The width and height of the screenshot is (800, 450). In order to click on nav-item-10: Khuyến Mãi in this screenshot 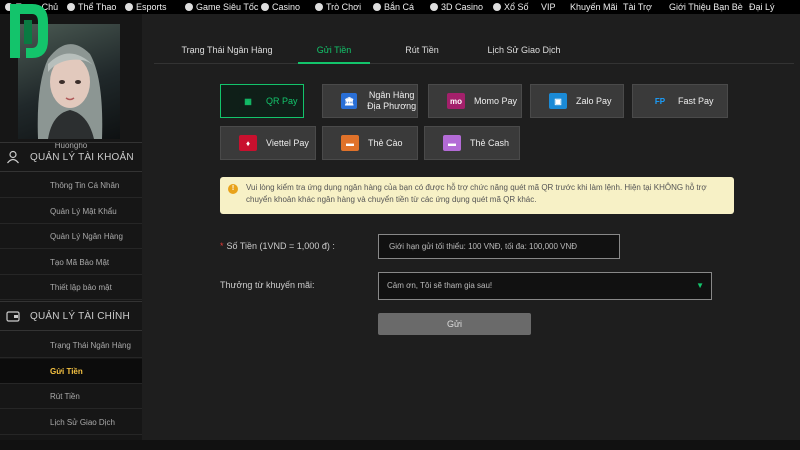, I will do `click(595, 7)`.